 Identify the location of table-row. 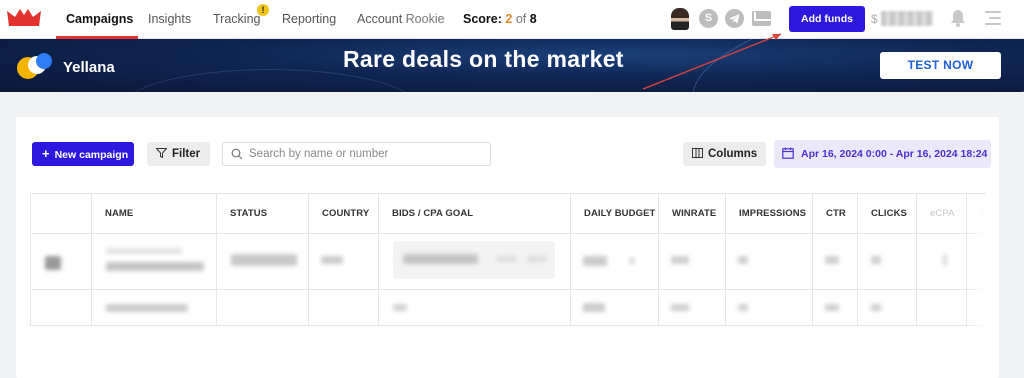
(508, 262).